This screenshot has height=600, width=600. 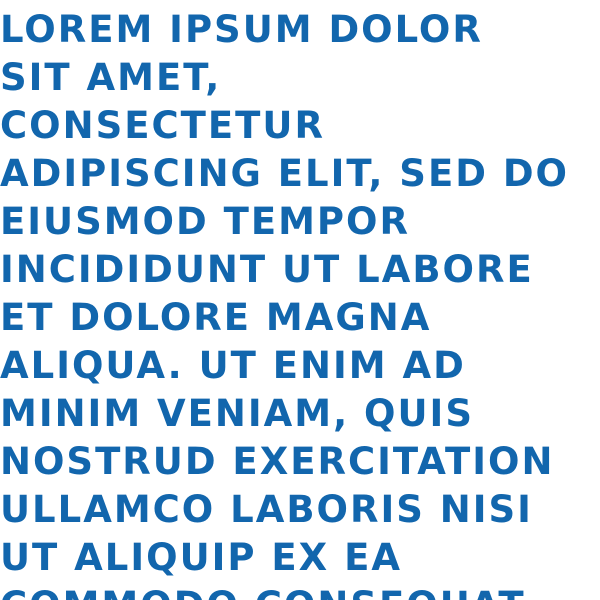 I want to click on text-line-13: COMMODO CONSEQUAT, so click(x=300, y=591).